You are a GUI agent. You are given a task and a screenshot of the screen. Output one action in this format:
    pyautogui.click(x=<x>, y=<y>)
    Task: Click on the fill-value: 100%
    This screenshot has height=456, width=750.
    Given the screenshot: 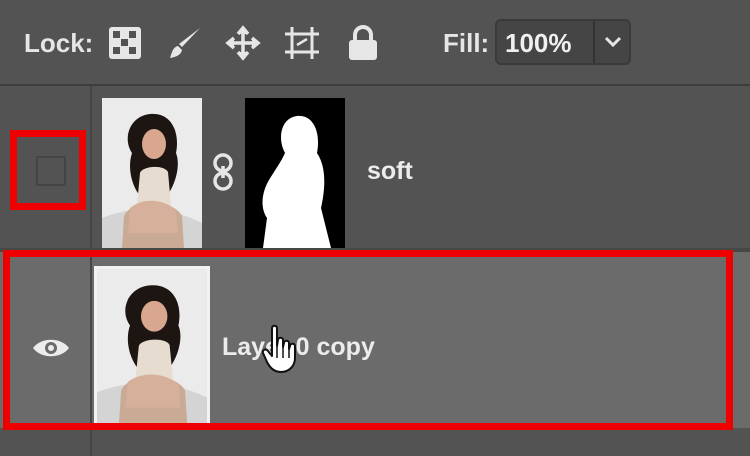 What is the action you would take?
    pyautogui.click(x=538, y=43)
    